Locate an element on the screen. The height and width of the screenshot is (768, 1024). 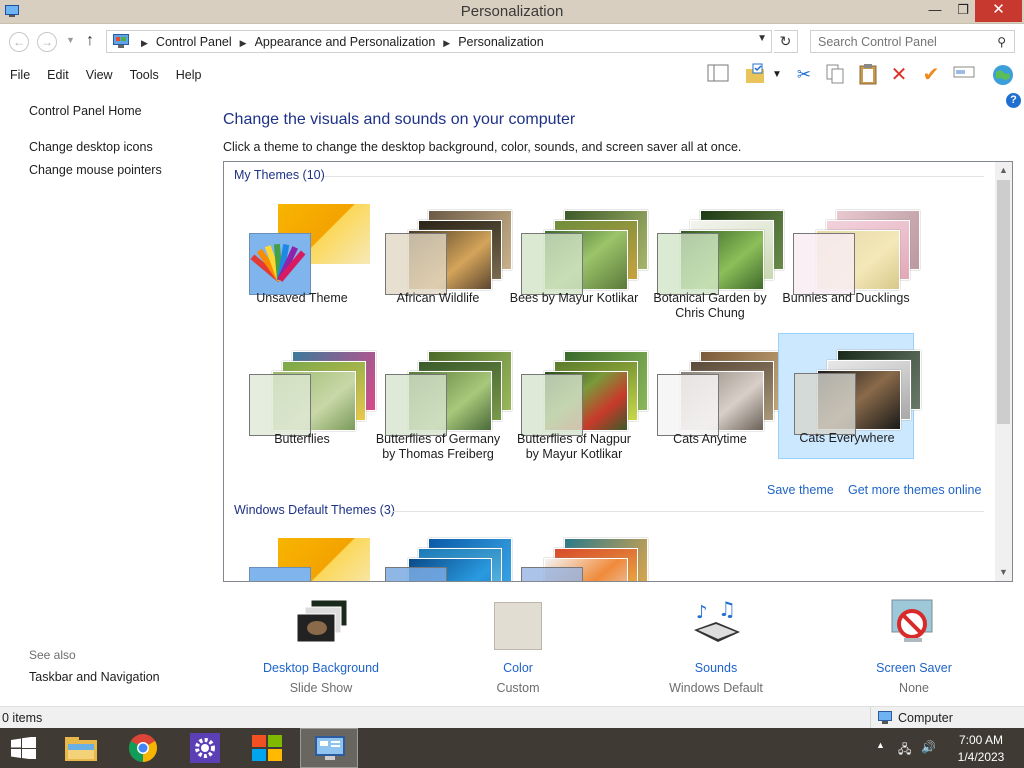
save-theme-link: Save theme is located at coordinates (800, 490).